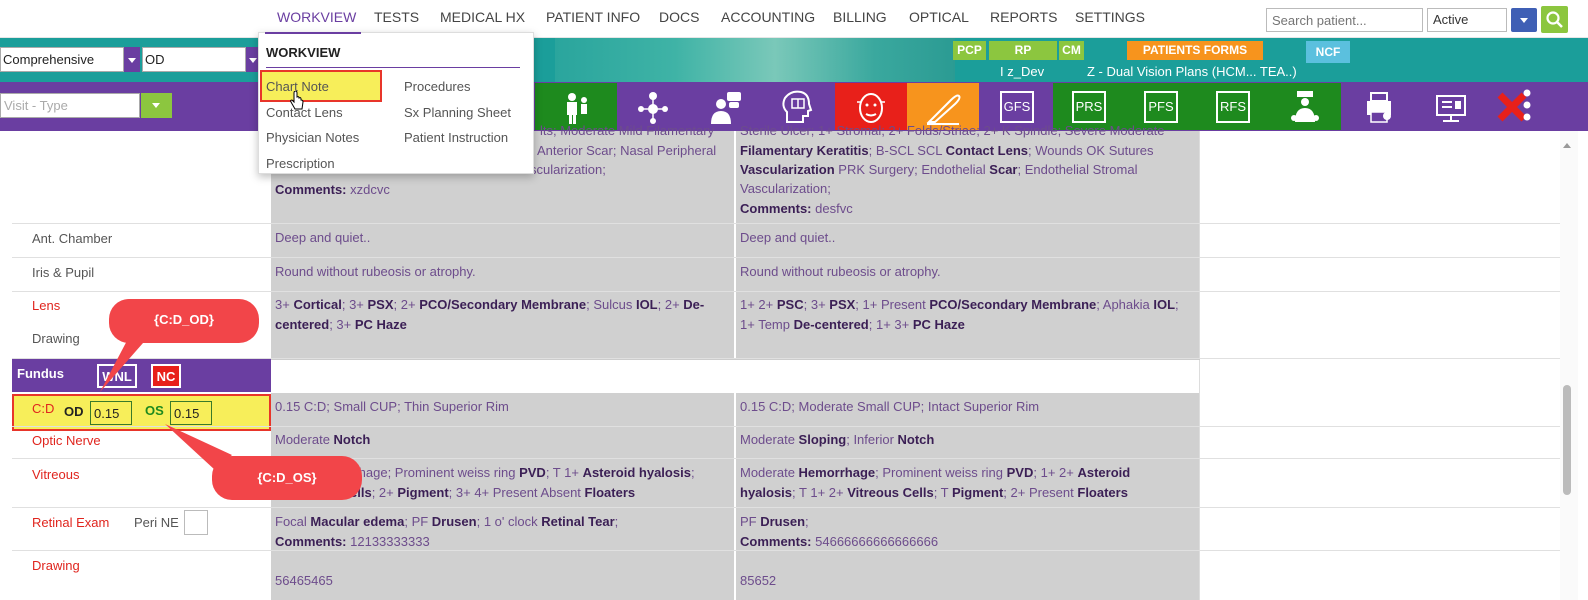  What do you see at coordinates (1089, 106) in the screenshot?
I see `prs-icon: PRS` at bounding box center [1089, 106].